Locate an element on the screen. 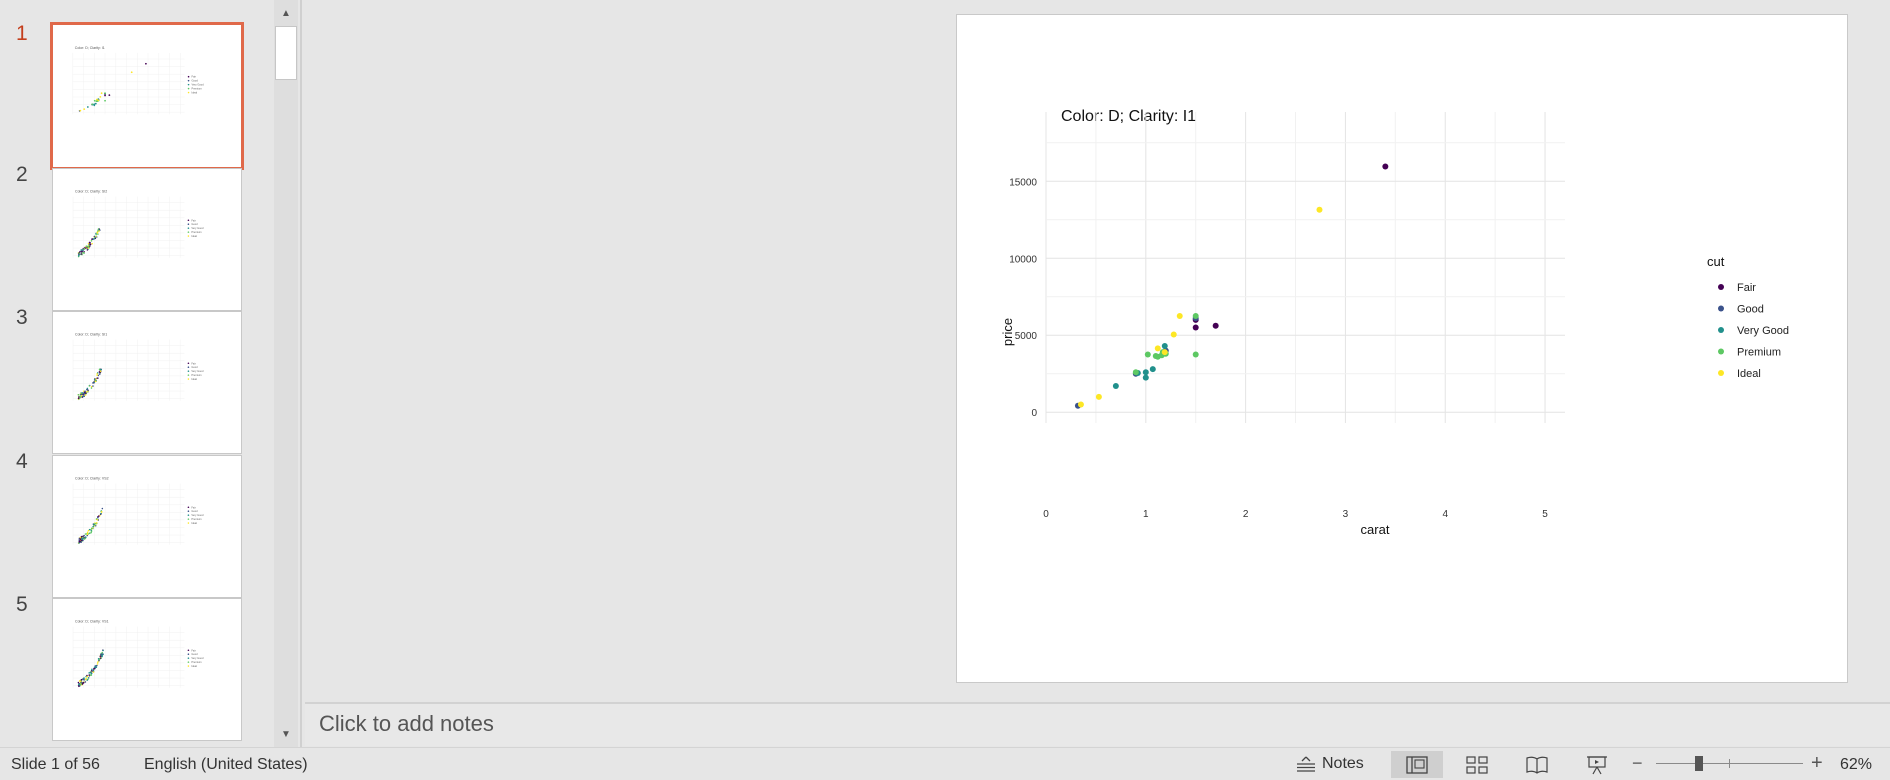  zoom-level: 62% is located at coordinates (1856, 765).